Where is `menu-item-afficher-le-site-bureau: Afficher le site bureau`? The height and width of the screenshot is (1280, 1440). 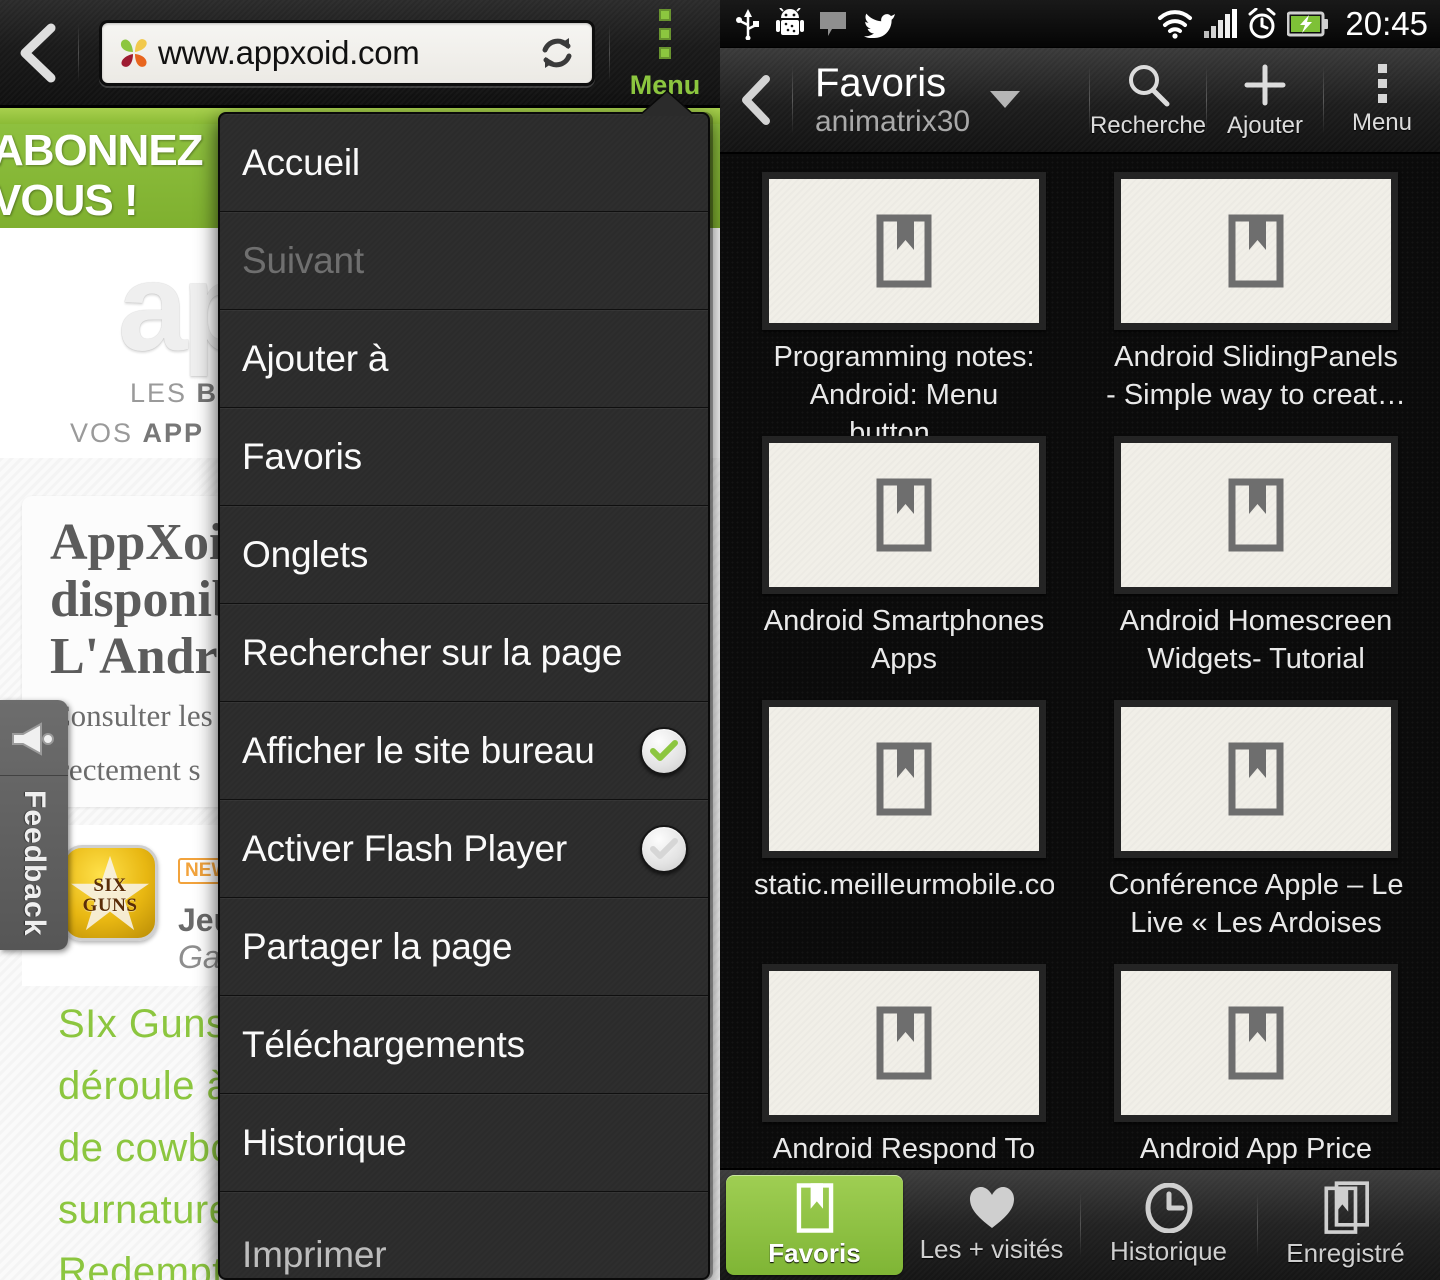 menu-item-afficher-le-site-bureau: Afficher le site bureau is located at coordinates (464, 751).